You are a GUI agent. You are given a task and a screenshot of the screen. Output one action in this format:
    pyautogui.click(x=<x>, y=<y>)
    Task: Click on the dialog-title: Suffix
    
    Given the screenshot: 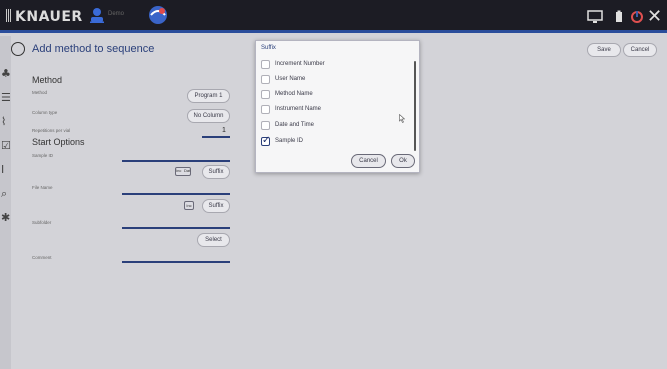 What is the action you would take?
    pyautogui.click(x=268, y=48)
    